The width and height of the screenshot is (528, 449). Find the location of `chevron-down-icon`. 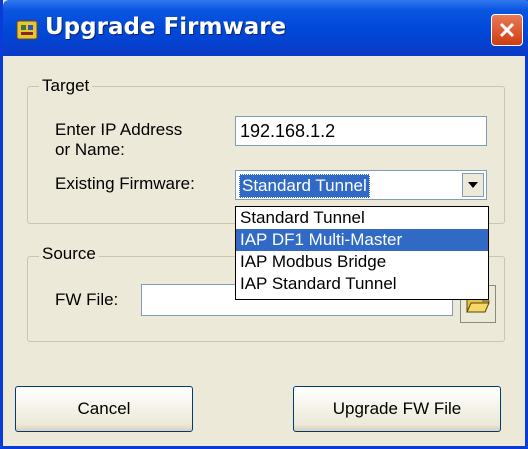

chevron-down-icon is located at coordinates (473, 185).